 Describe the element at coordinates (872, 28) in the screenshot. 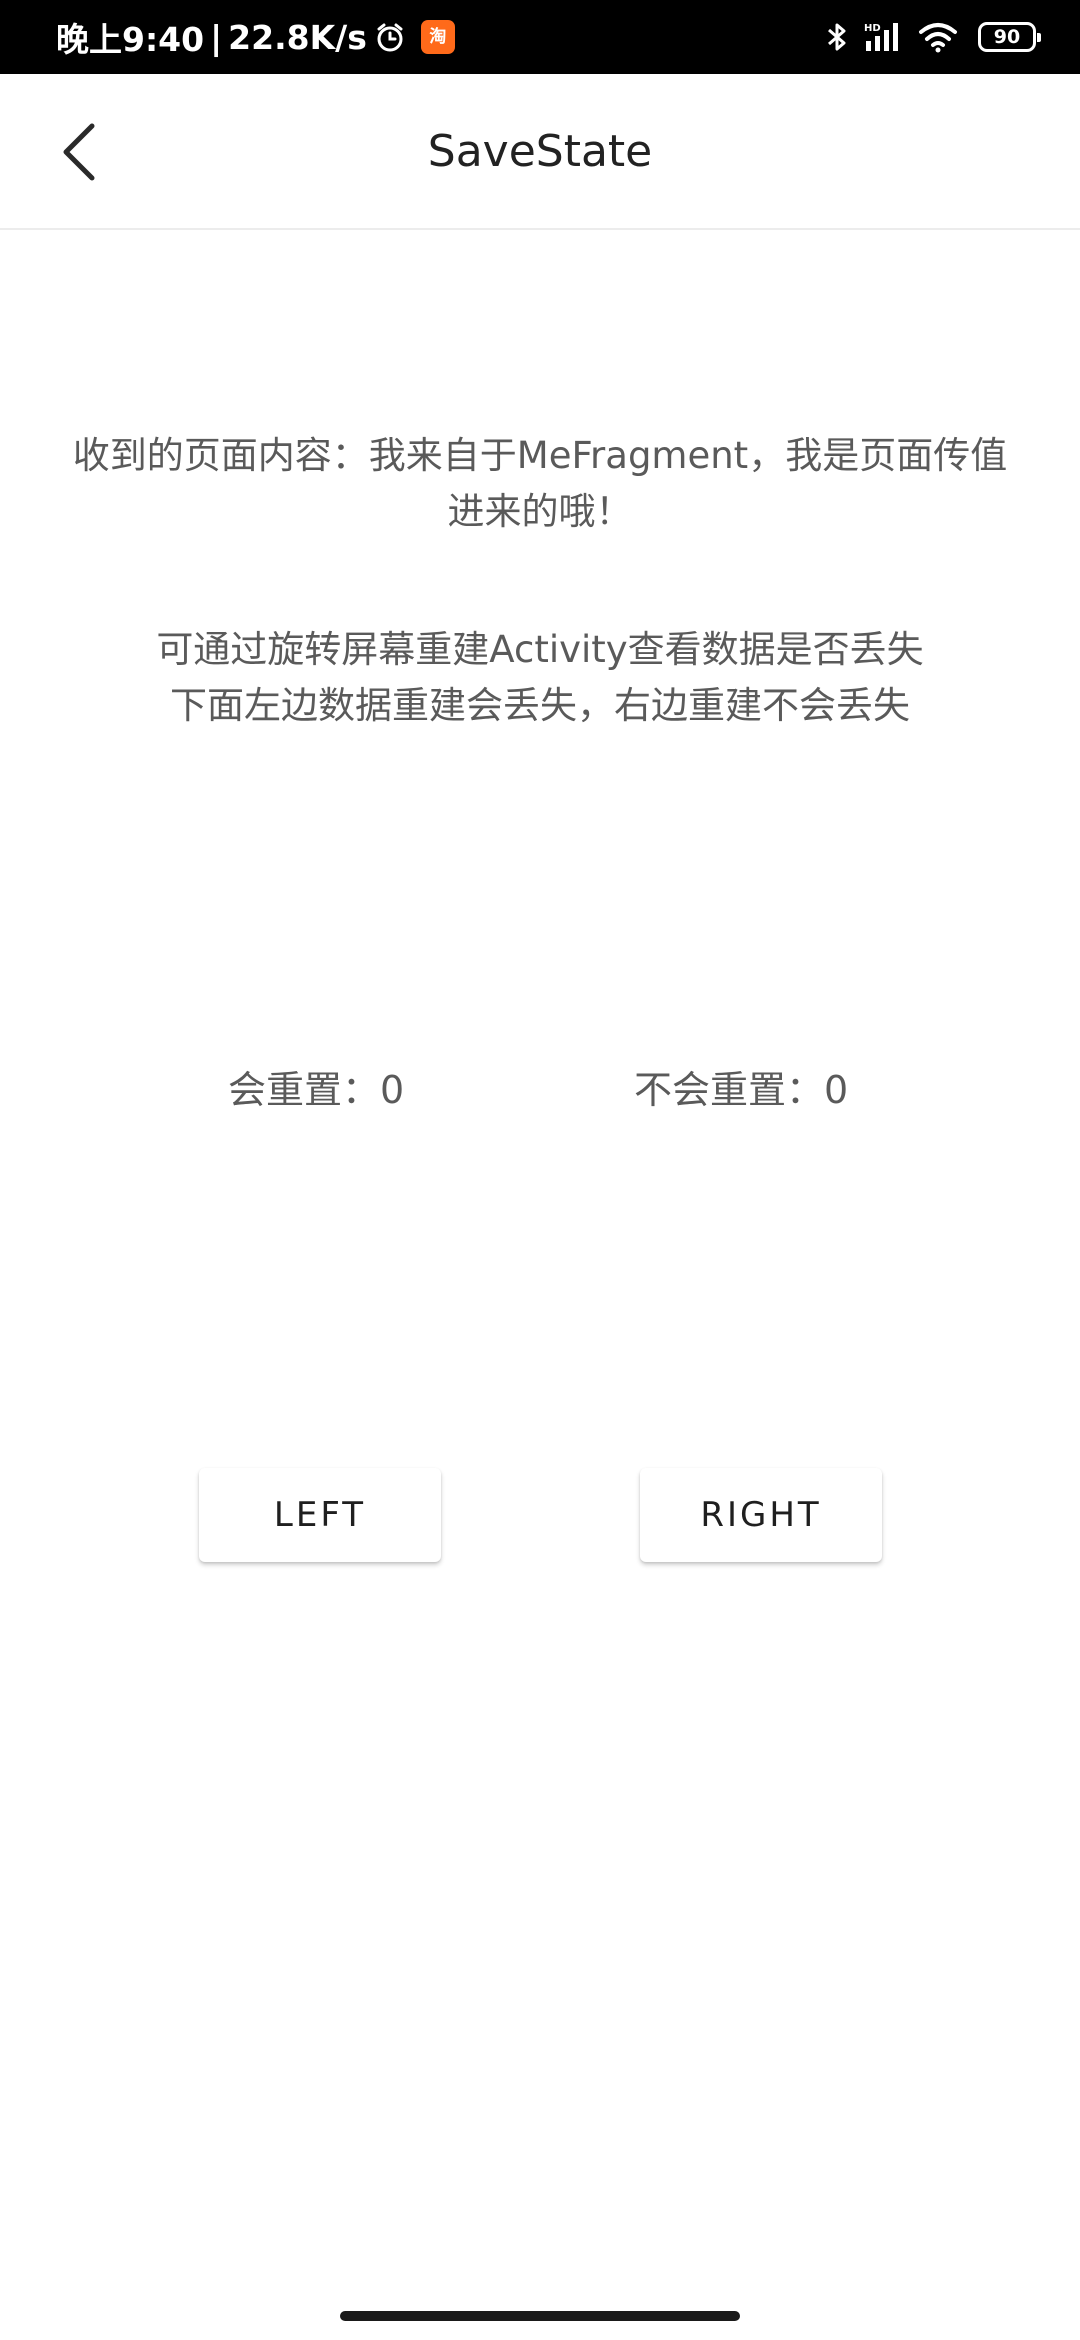

I see `svg-text: HD` at that location.